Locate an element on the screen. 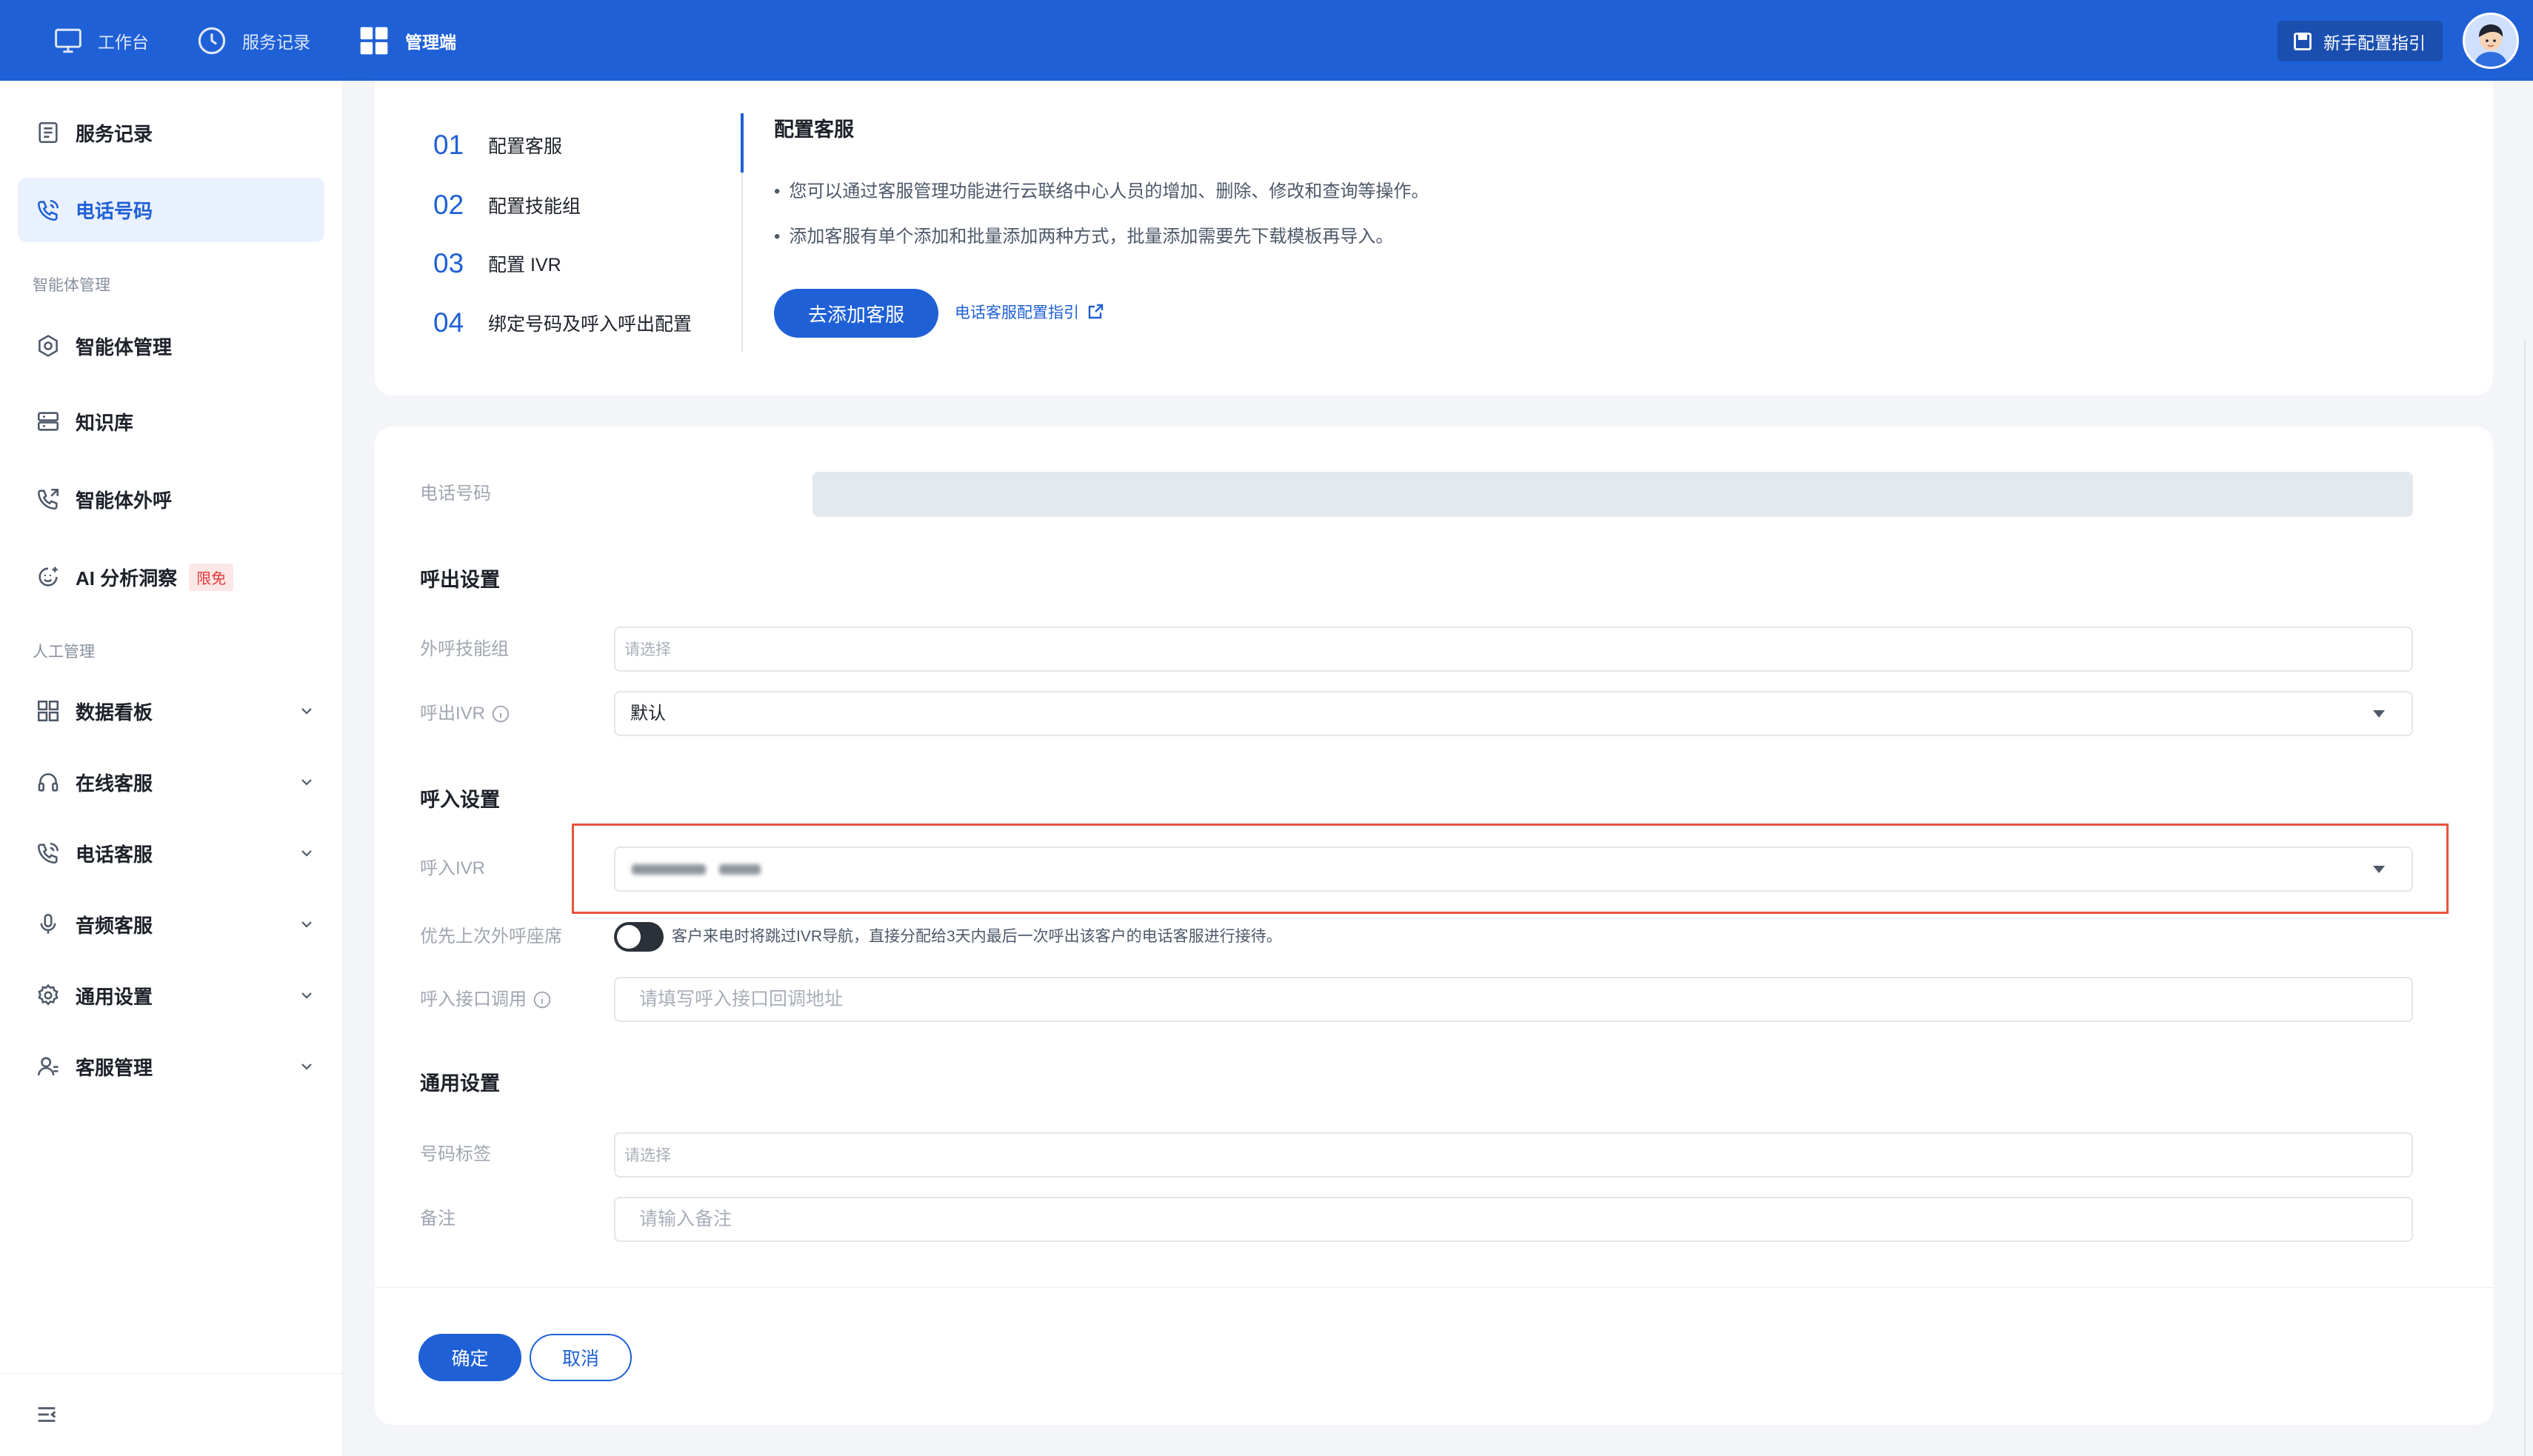  clock-icon is located at coordinates (212, 40).